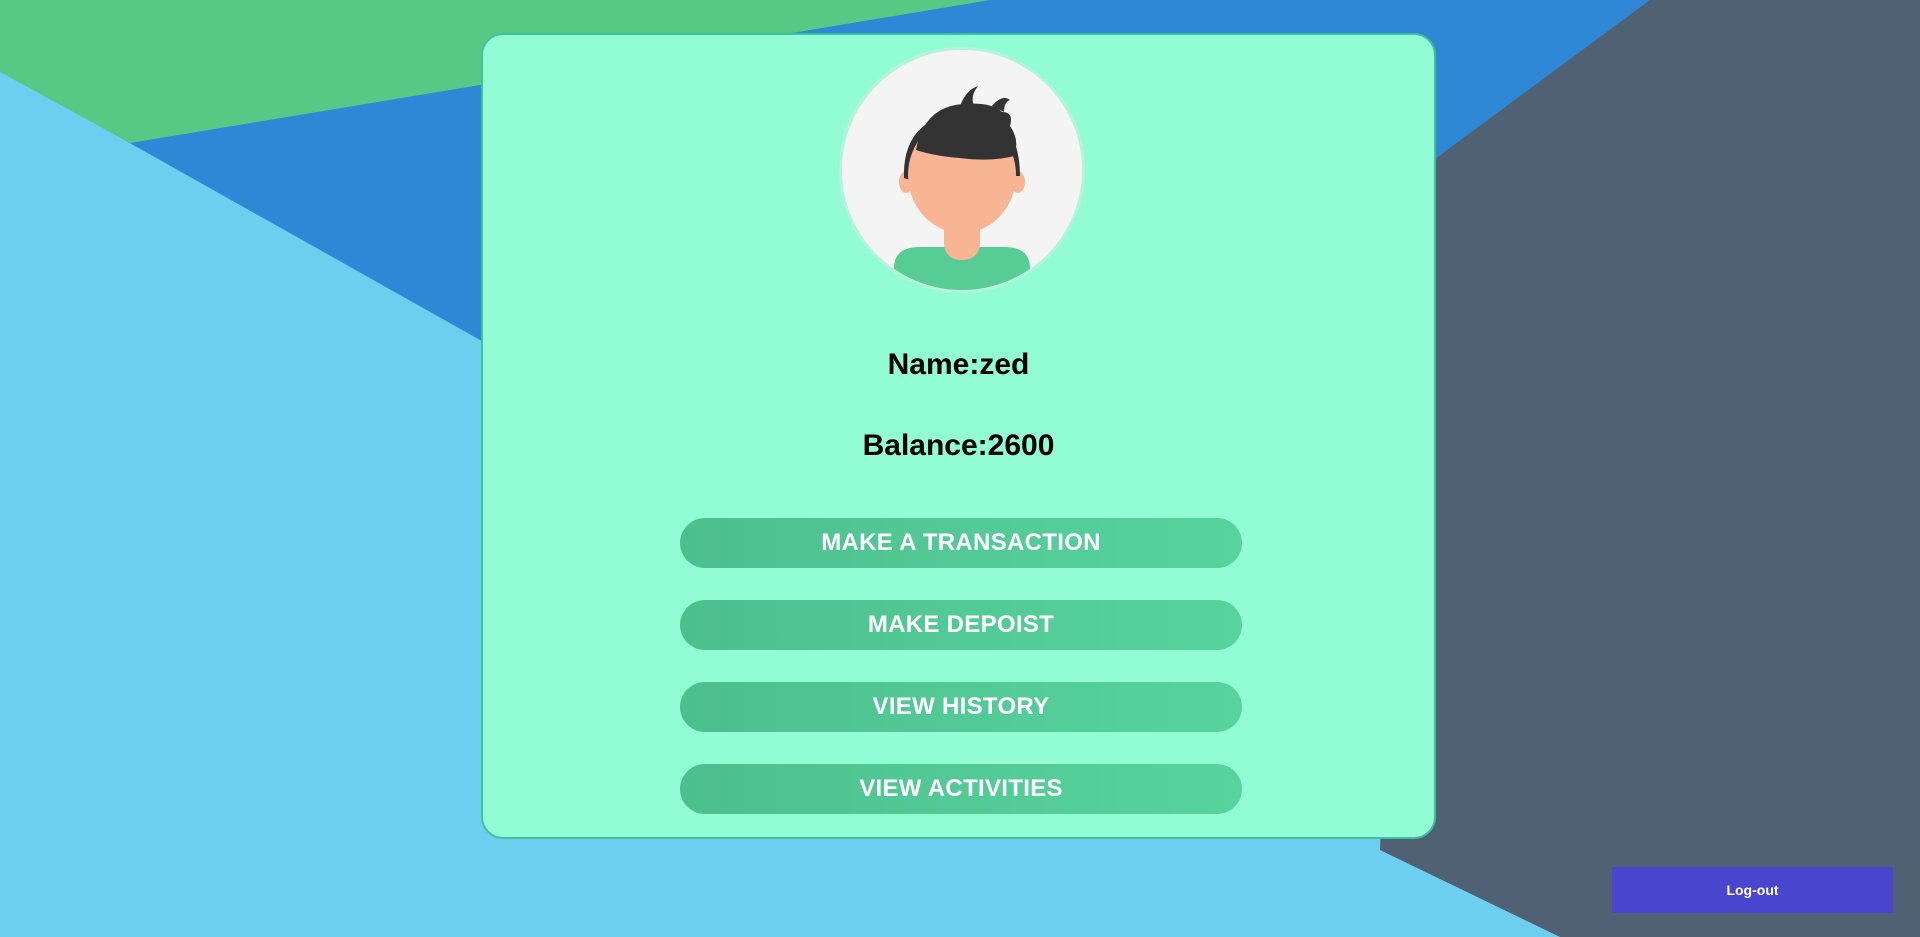  What do you see at coordinates (961, 543) in the screenshot?
I see `make-transaction-button: MAKE A TRANSACTION` at bounding box center [961, 543].